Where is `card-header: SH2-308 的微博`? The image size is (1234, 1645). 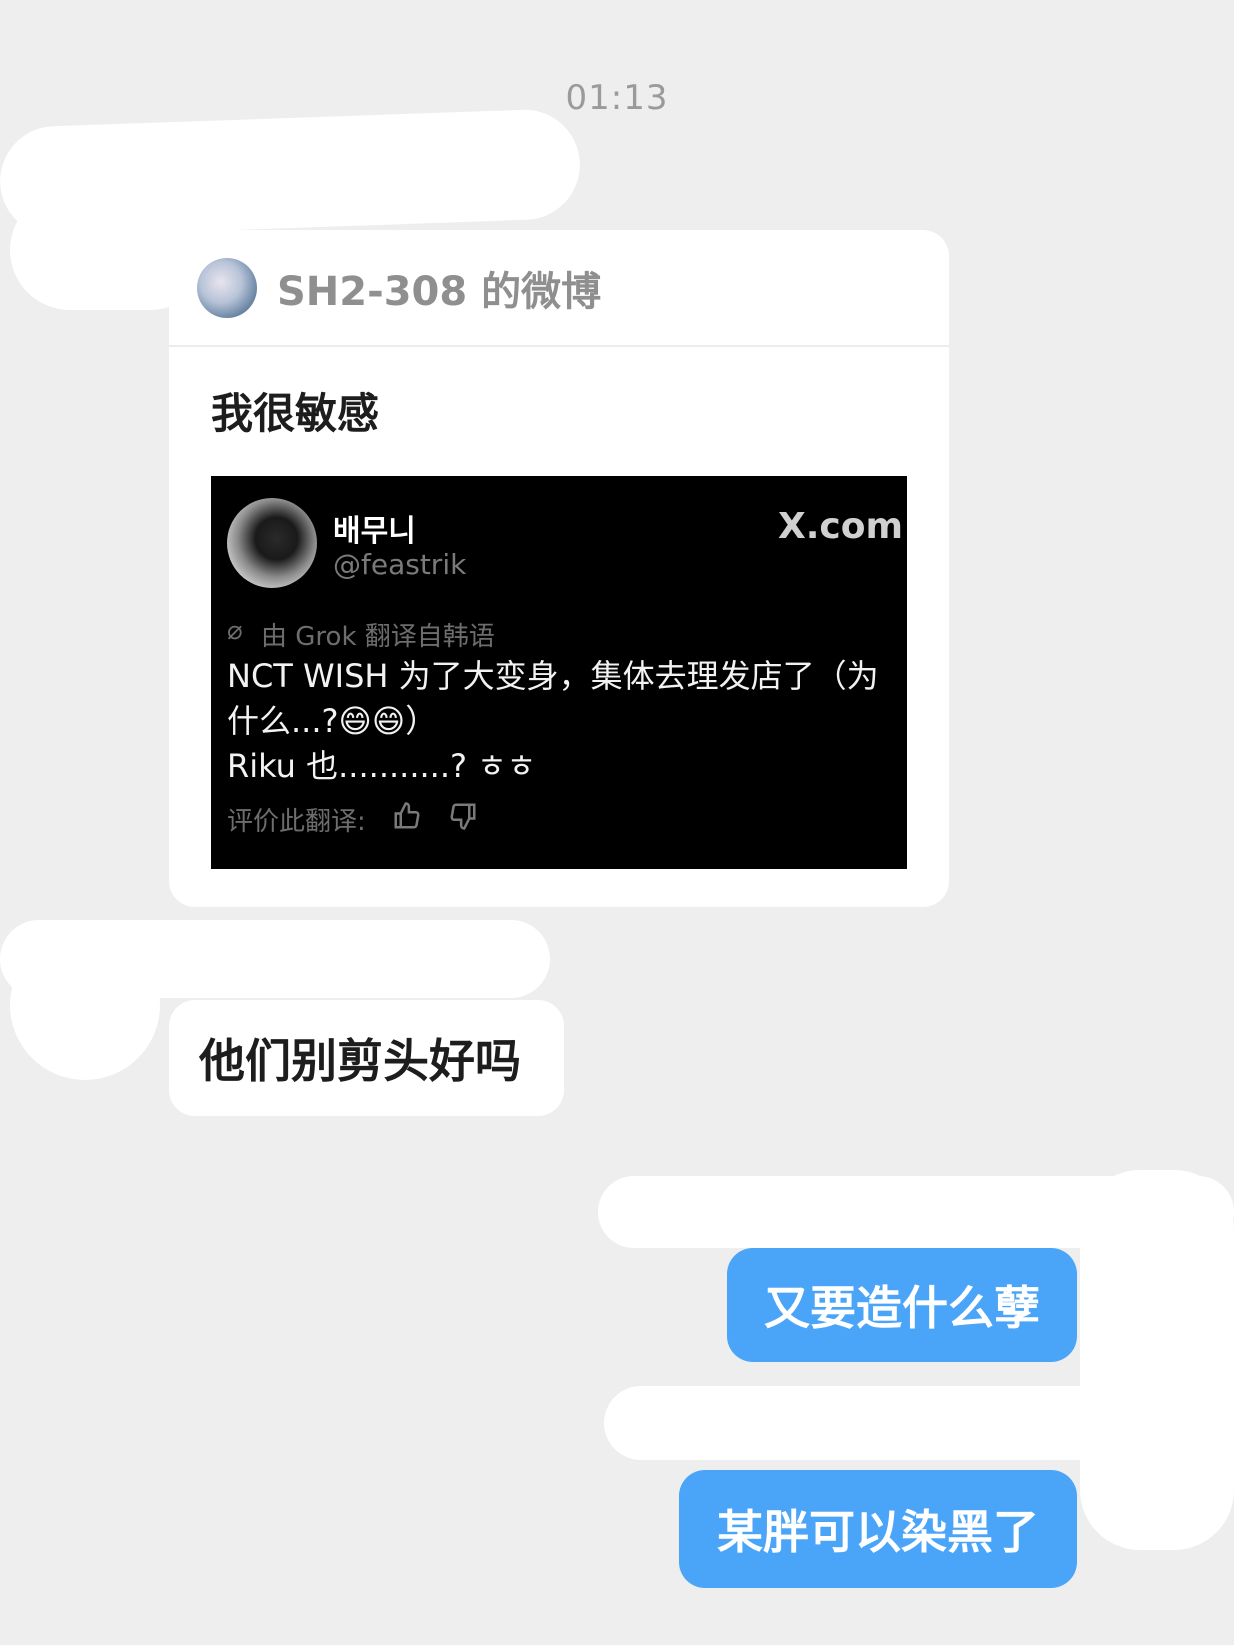
card-header: SH2-308 的微博 is located at coordinates (559, 288).